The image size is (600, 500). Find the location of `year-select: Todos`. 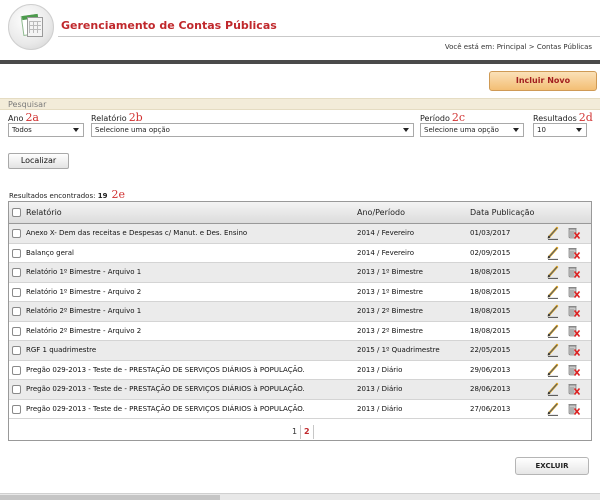

year-select: Todos is located at coordinates (46, 130).